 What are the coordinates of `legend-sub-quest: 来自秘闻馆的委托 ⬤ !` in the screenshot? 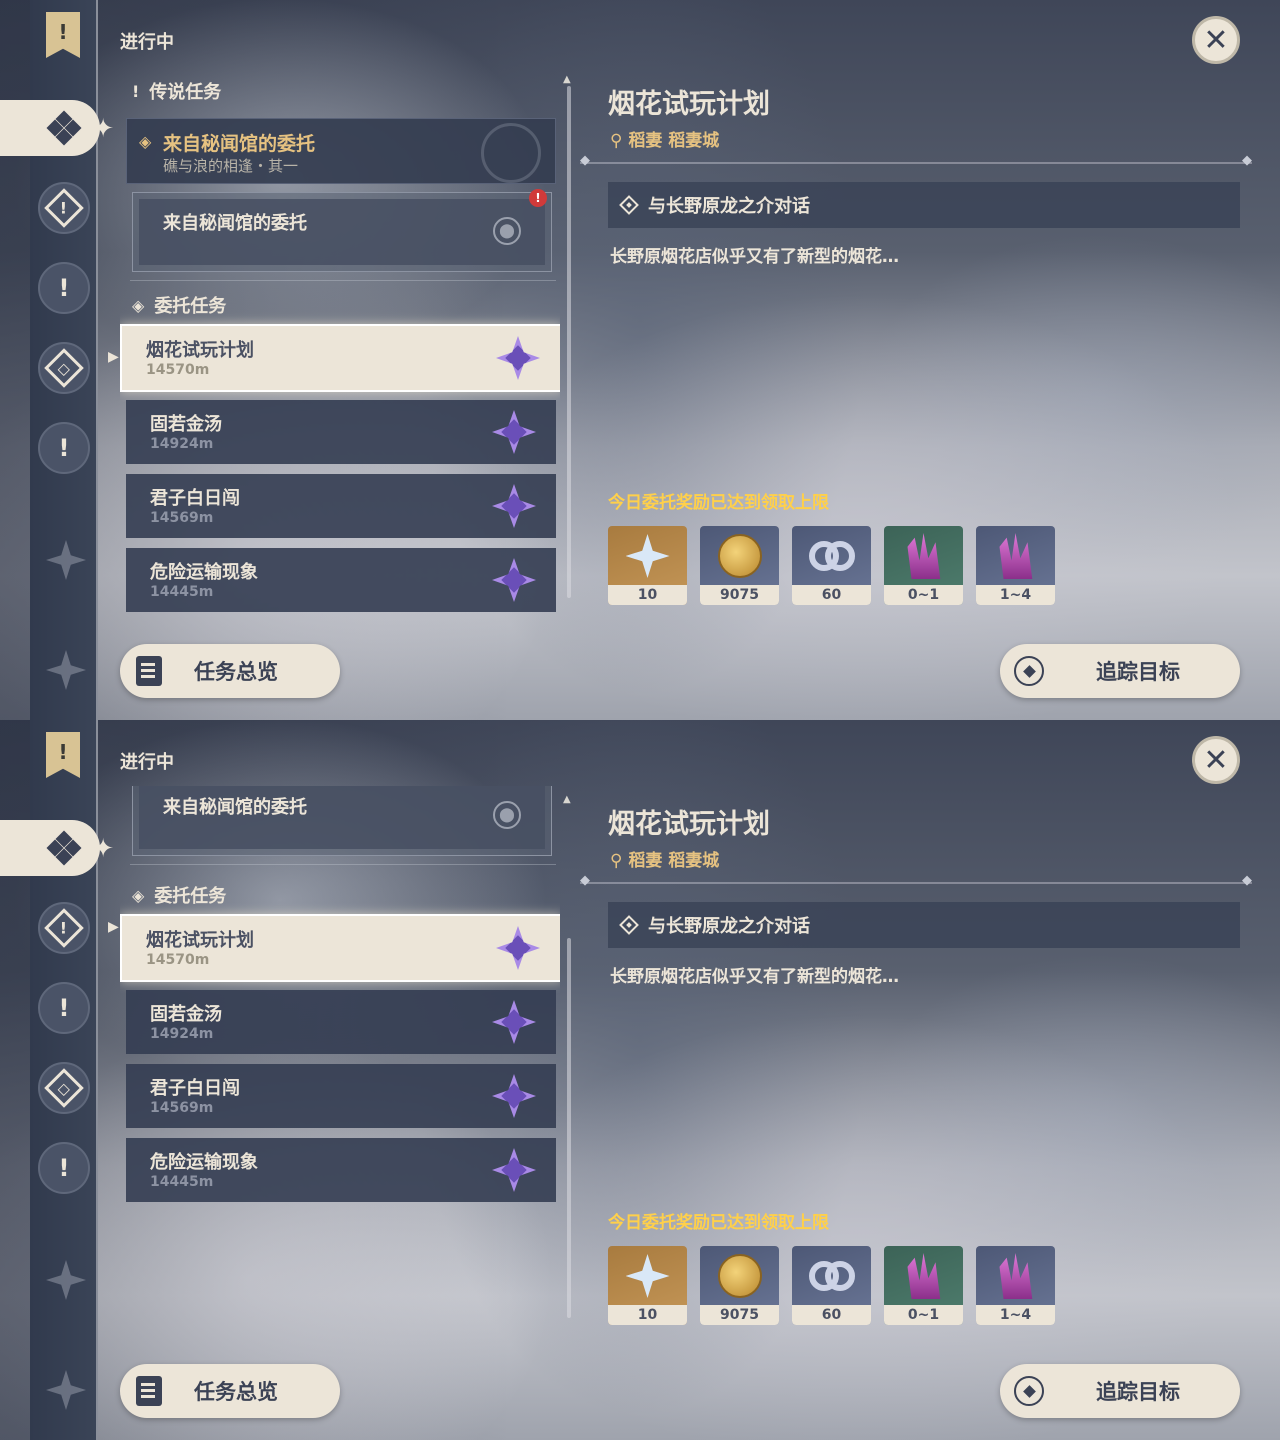 It's located at (342, 230).